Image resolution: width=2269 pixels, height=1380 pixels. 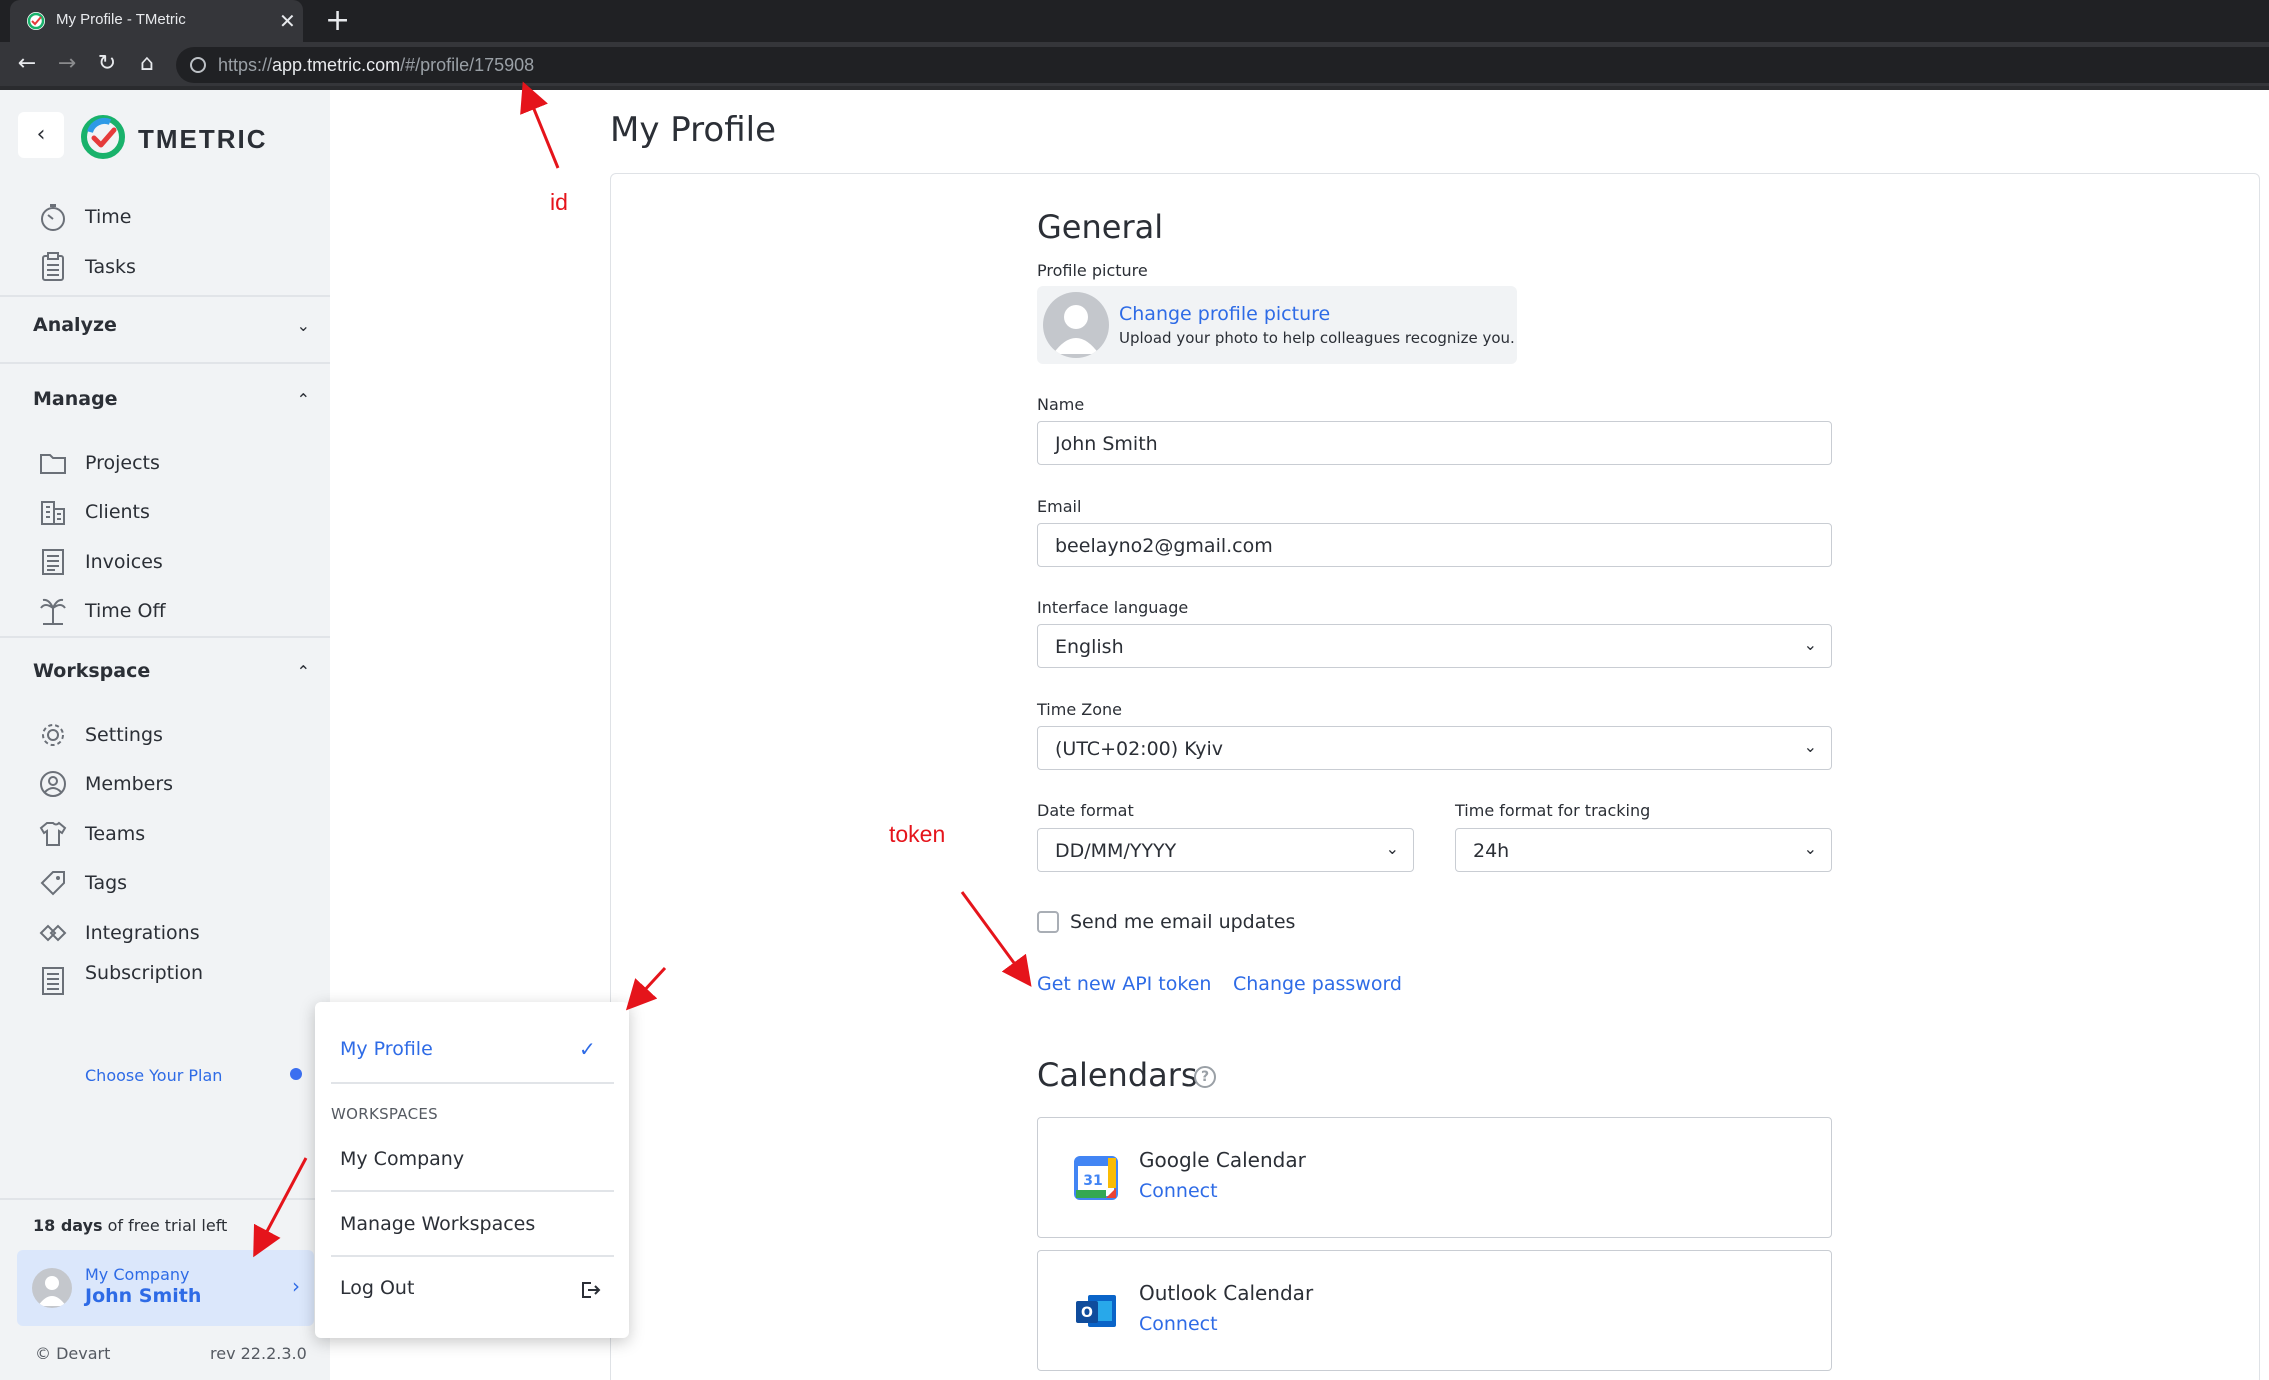 What do you see at coordinates (53, 611) in the screenshot?
I see `palm-tree-icon` at bounding box center [53, 611].